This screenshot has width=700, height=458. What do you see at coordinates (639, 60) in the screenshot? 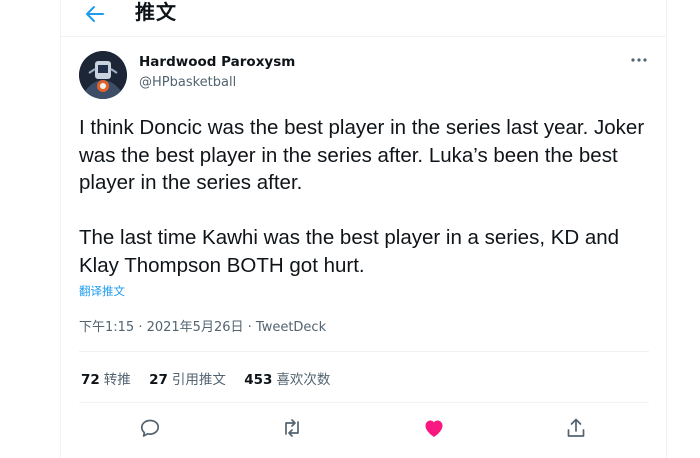
I see `more-icon` at bounding box center [639, 60].